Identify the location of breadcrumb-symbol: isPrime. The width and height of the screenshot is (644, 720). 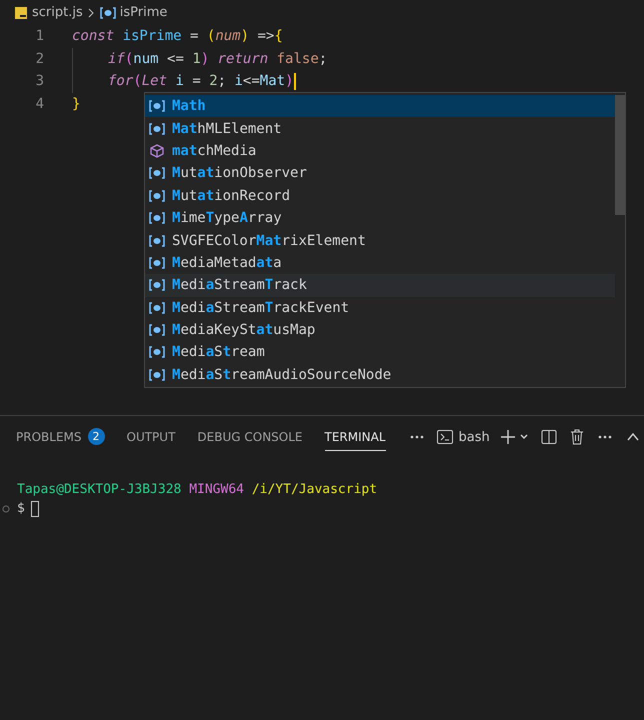
(144, 12).